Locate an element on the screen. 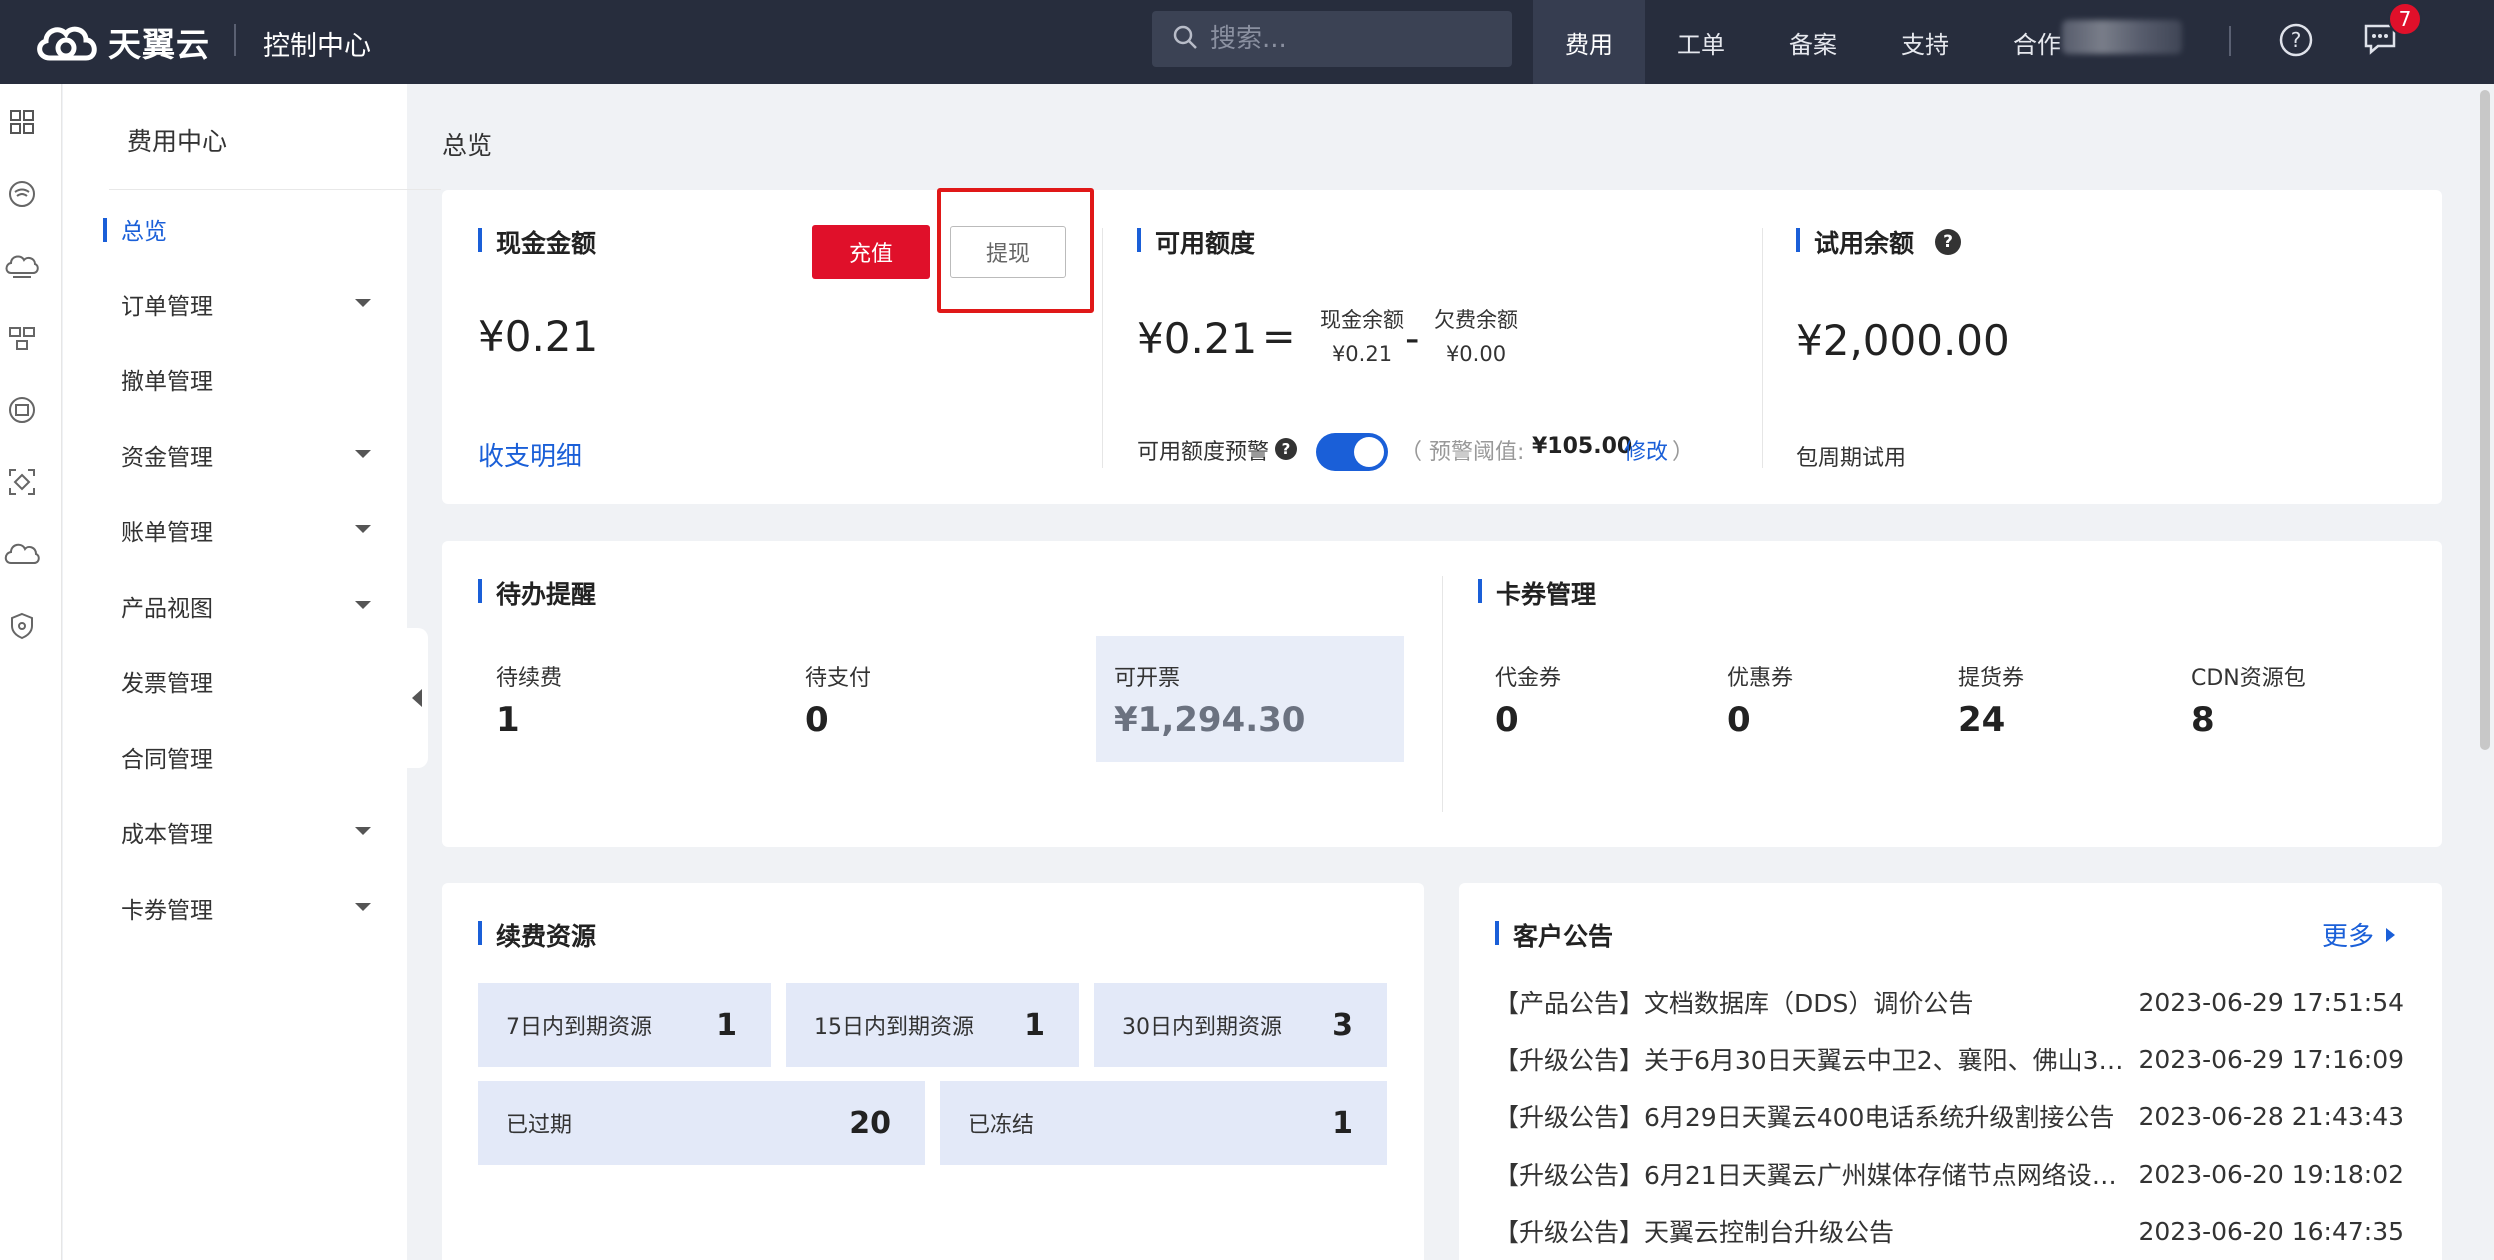 The image size is (2494, 1260). threshold-prefix: （ 预警阈值: is located at coordinates (1462, 452).